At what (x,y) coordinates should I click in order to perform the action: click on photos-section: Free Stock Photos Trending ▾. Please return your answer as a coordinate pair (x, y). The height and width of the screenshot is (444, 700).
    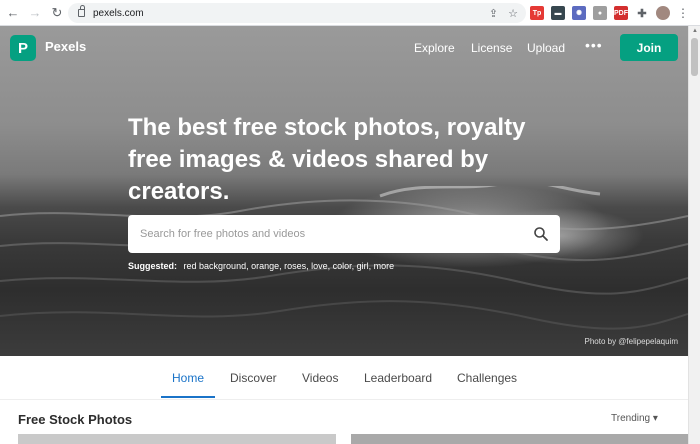
    Looking at the image, I should click on (344, 422).